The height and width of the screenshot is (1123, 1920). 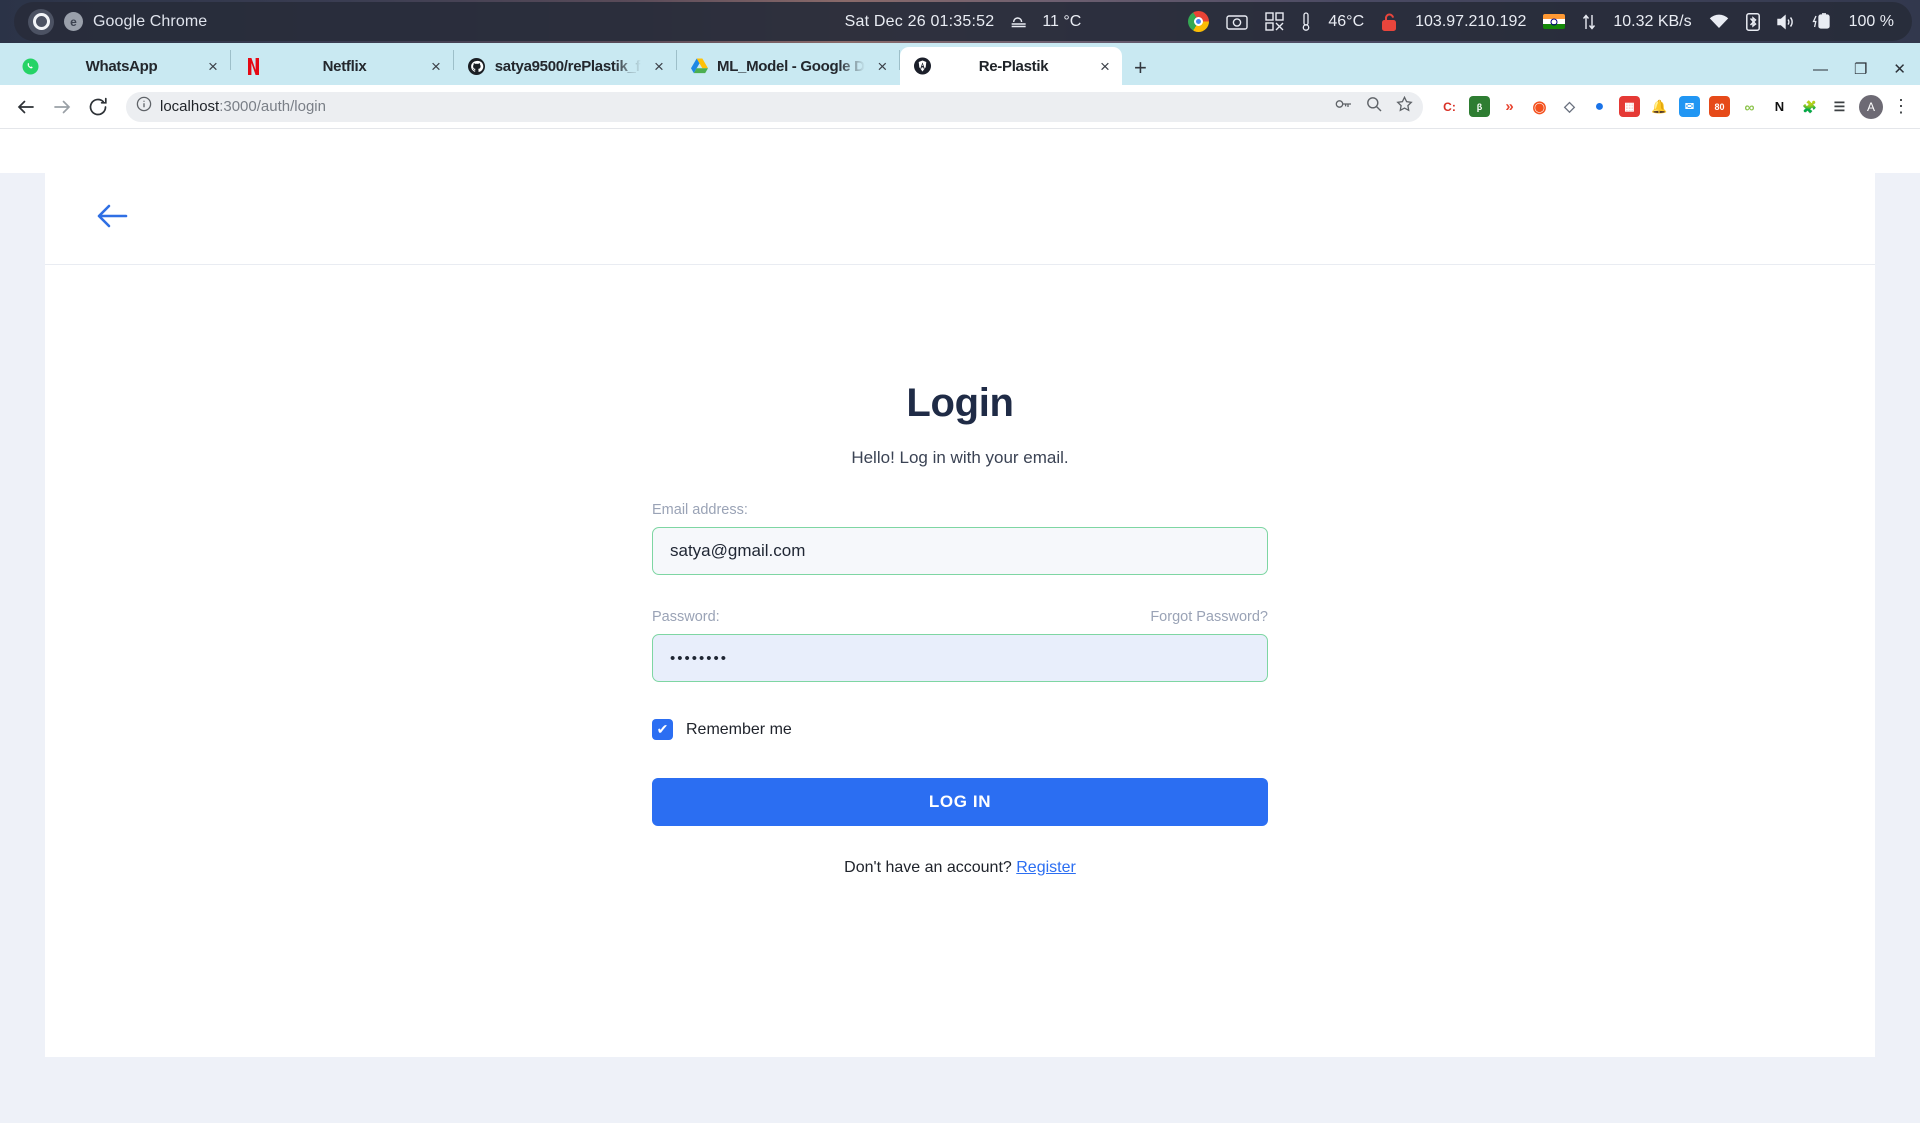 I want to click on extension-speed: », so click(x=1509, y=106).